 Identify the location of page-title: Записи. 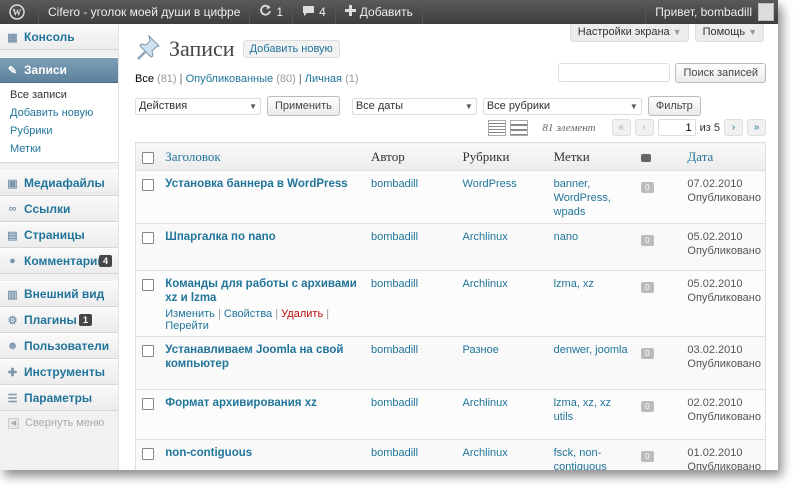
(202, 48).